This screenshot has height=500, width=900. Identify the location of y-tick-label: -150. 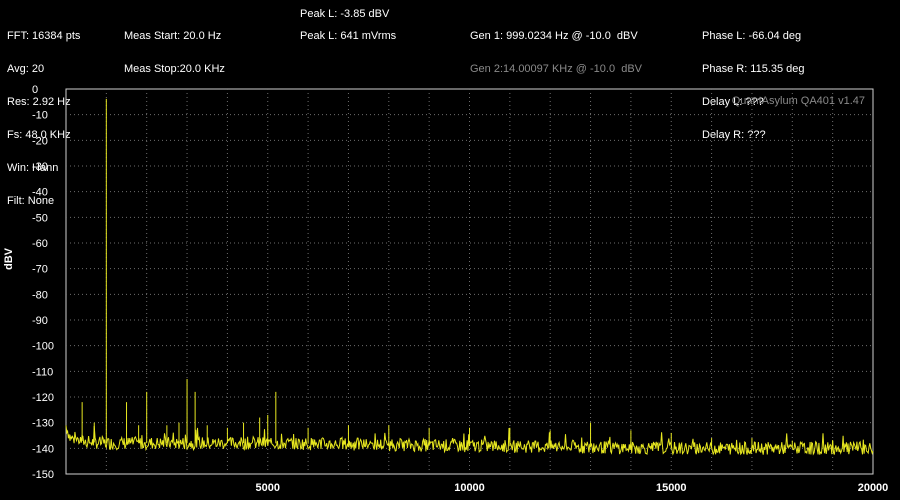
(43, 475).